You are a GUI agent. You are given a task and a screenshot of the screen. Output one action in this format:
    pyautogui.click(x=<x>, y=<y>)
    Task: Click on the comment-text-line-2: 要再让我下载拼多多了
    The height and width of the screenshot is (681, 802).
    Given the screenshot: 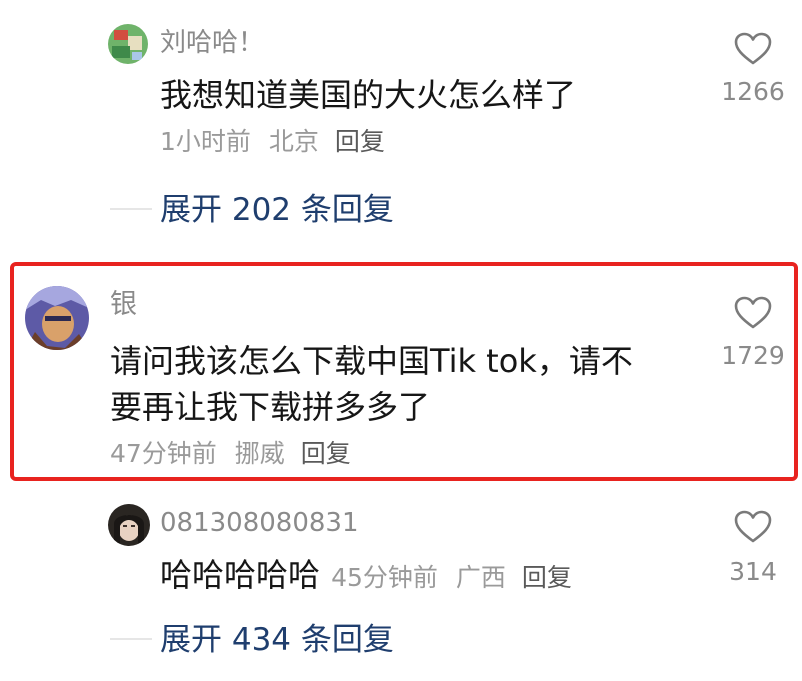 What is the action you would take?
    pyautogui.click(x=270, y=407)
    